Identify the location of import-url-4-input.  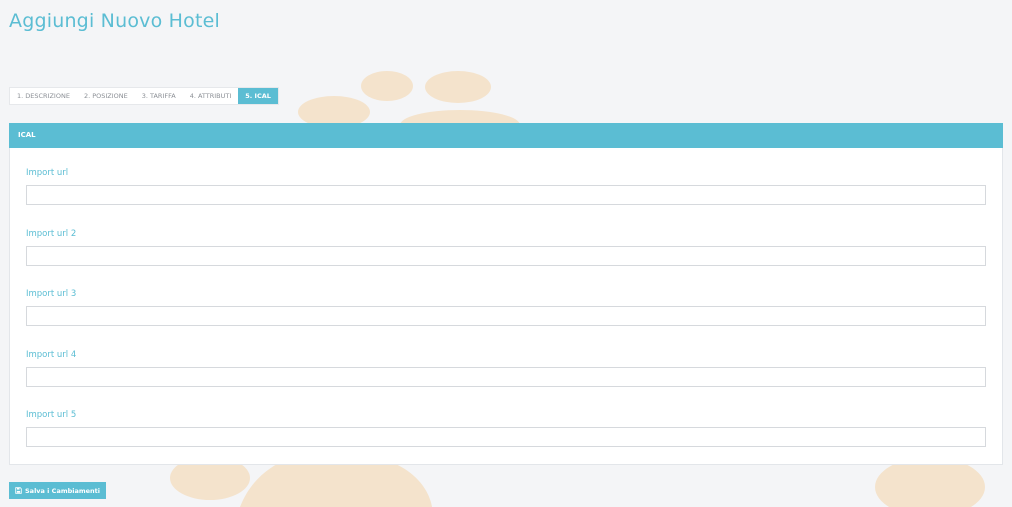
(506, 377).